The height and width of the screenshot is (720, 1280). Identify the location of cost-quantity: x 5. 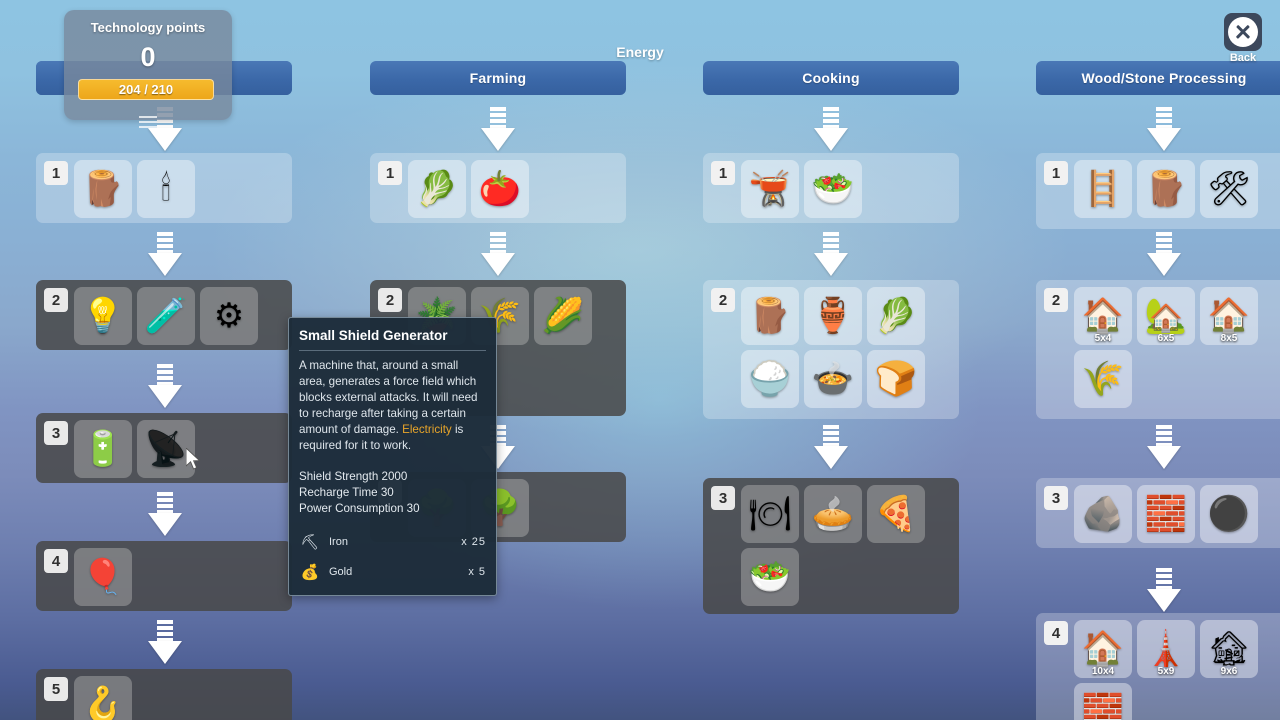
(477, 572).